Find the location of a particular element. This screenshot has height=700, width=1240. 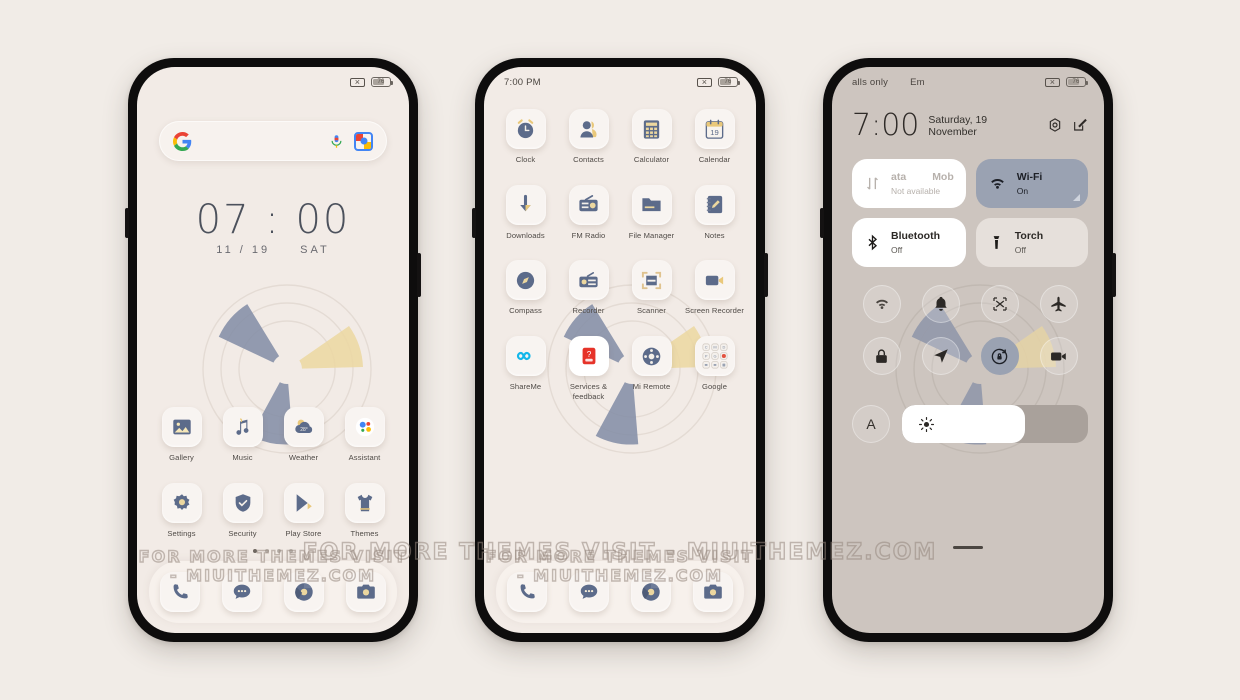

clock-date: 11 / 19 is located at coordinates (243, 250).